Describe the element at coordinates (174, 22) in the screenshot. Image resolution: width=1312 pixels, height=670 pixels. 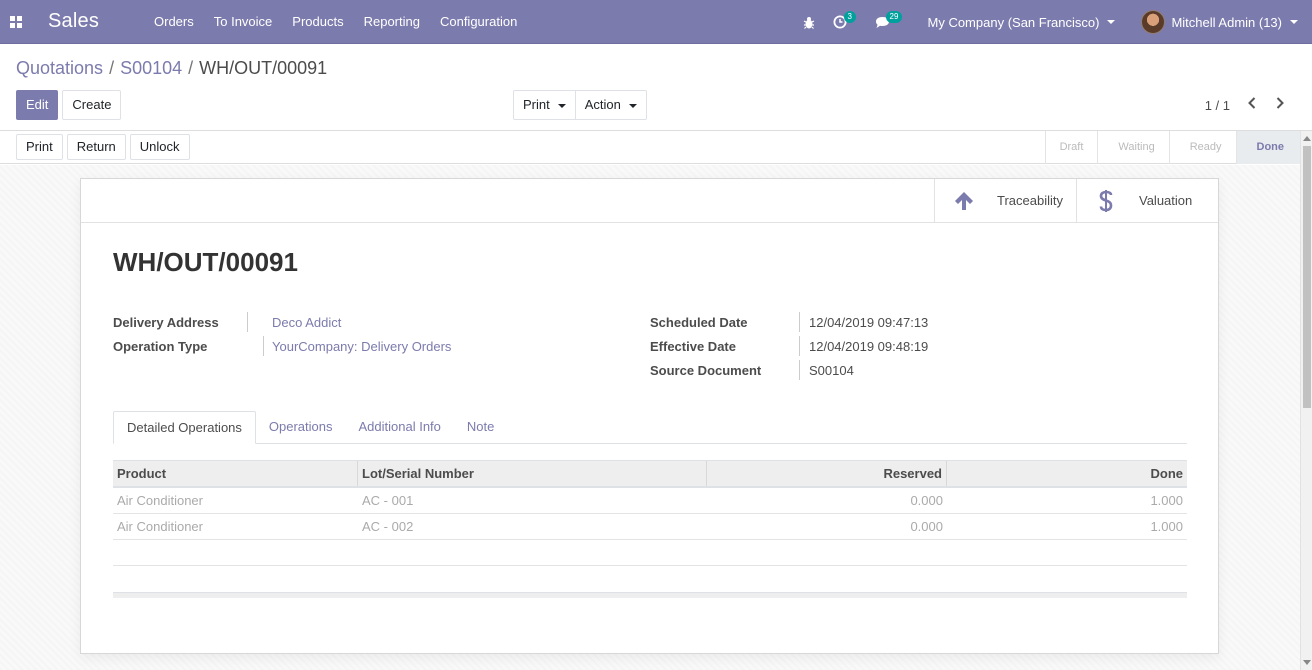
I see `menu-orders: Orders` at that location.